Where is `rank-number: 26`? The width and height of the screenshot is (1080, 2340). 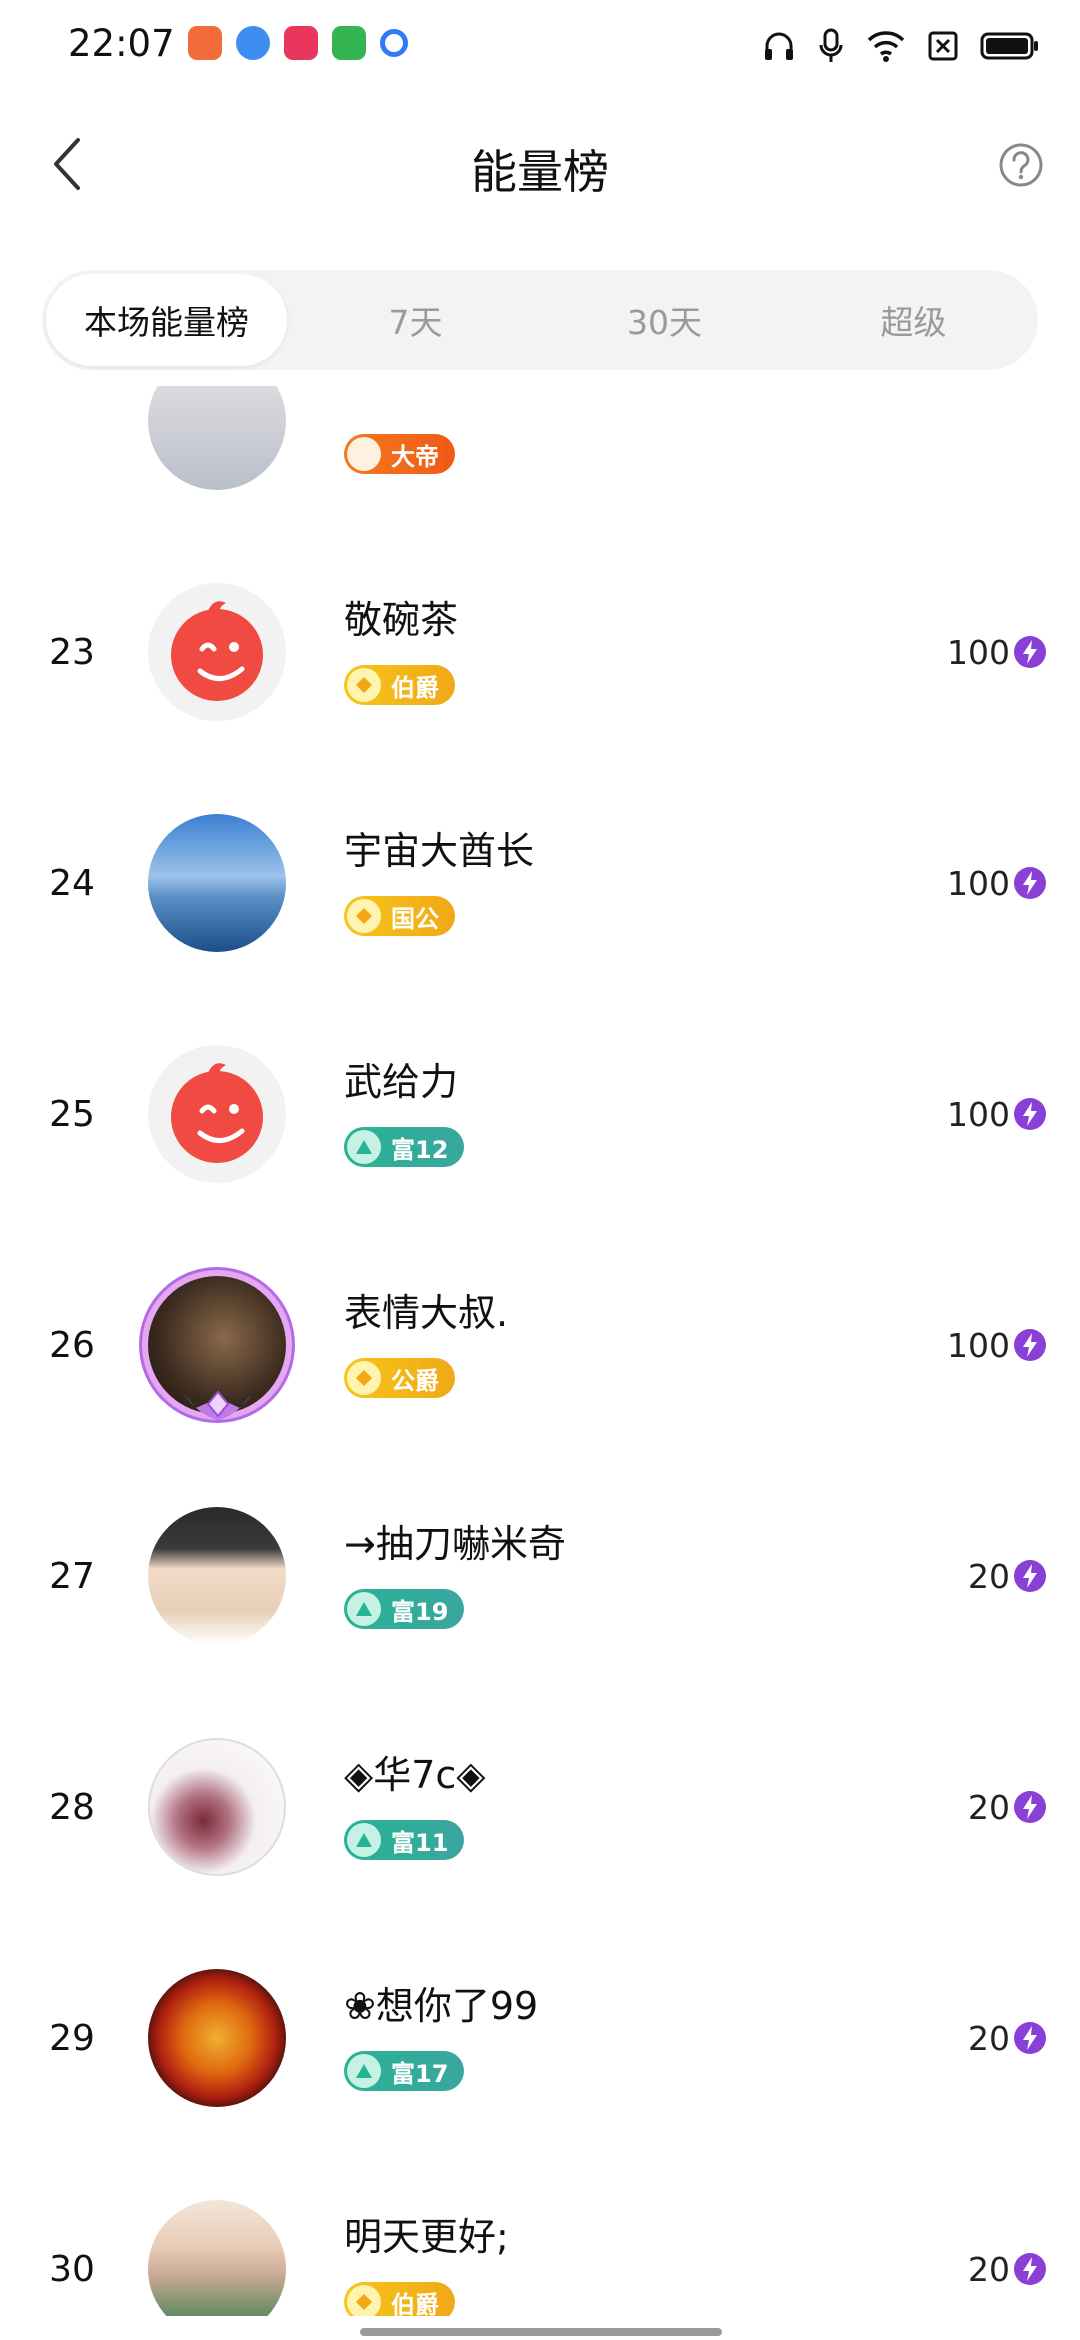 rank-number: 26 is located at coordinates (72, 1345).